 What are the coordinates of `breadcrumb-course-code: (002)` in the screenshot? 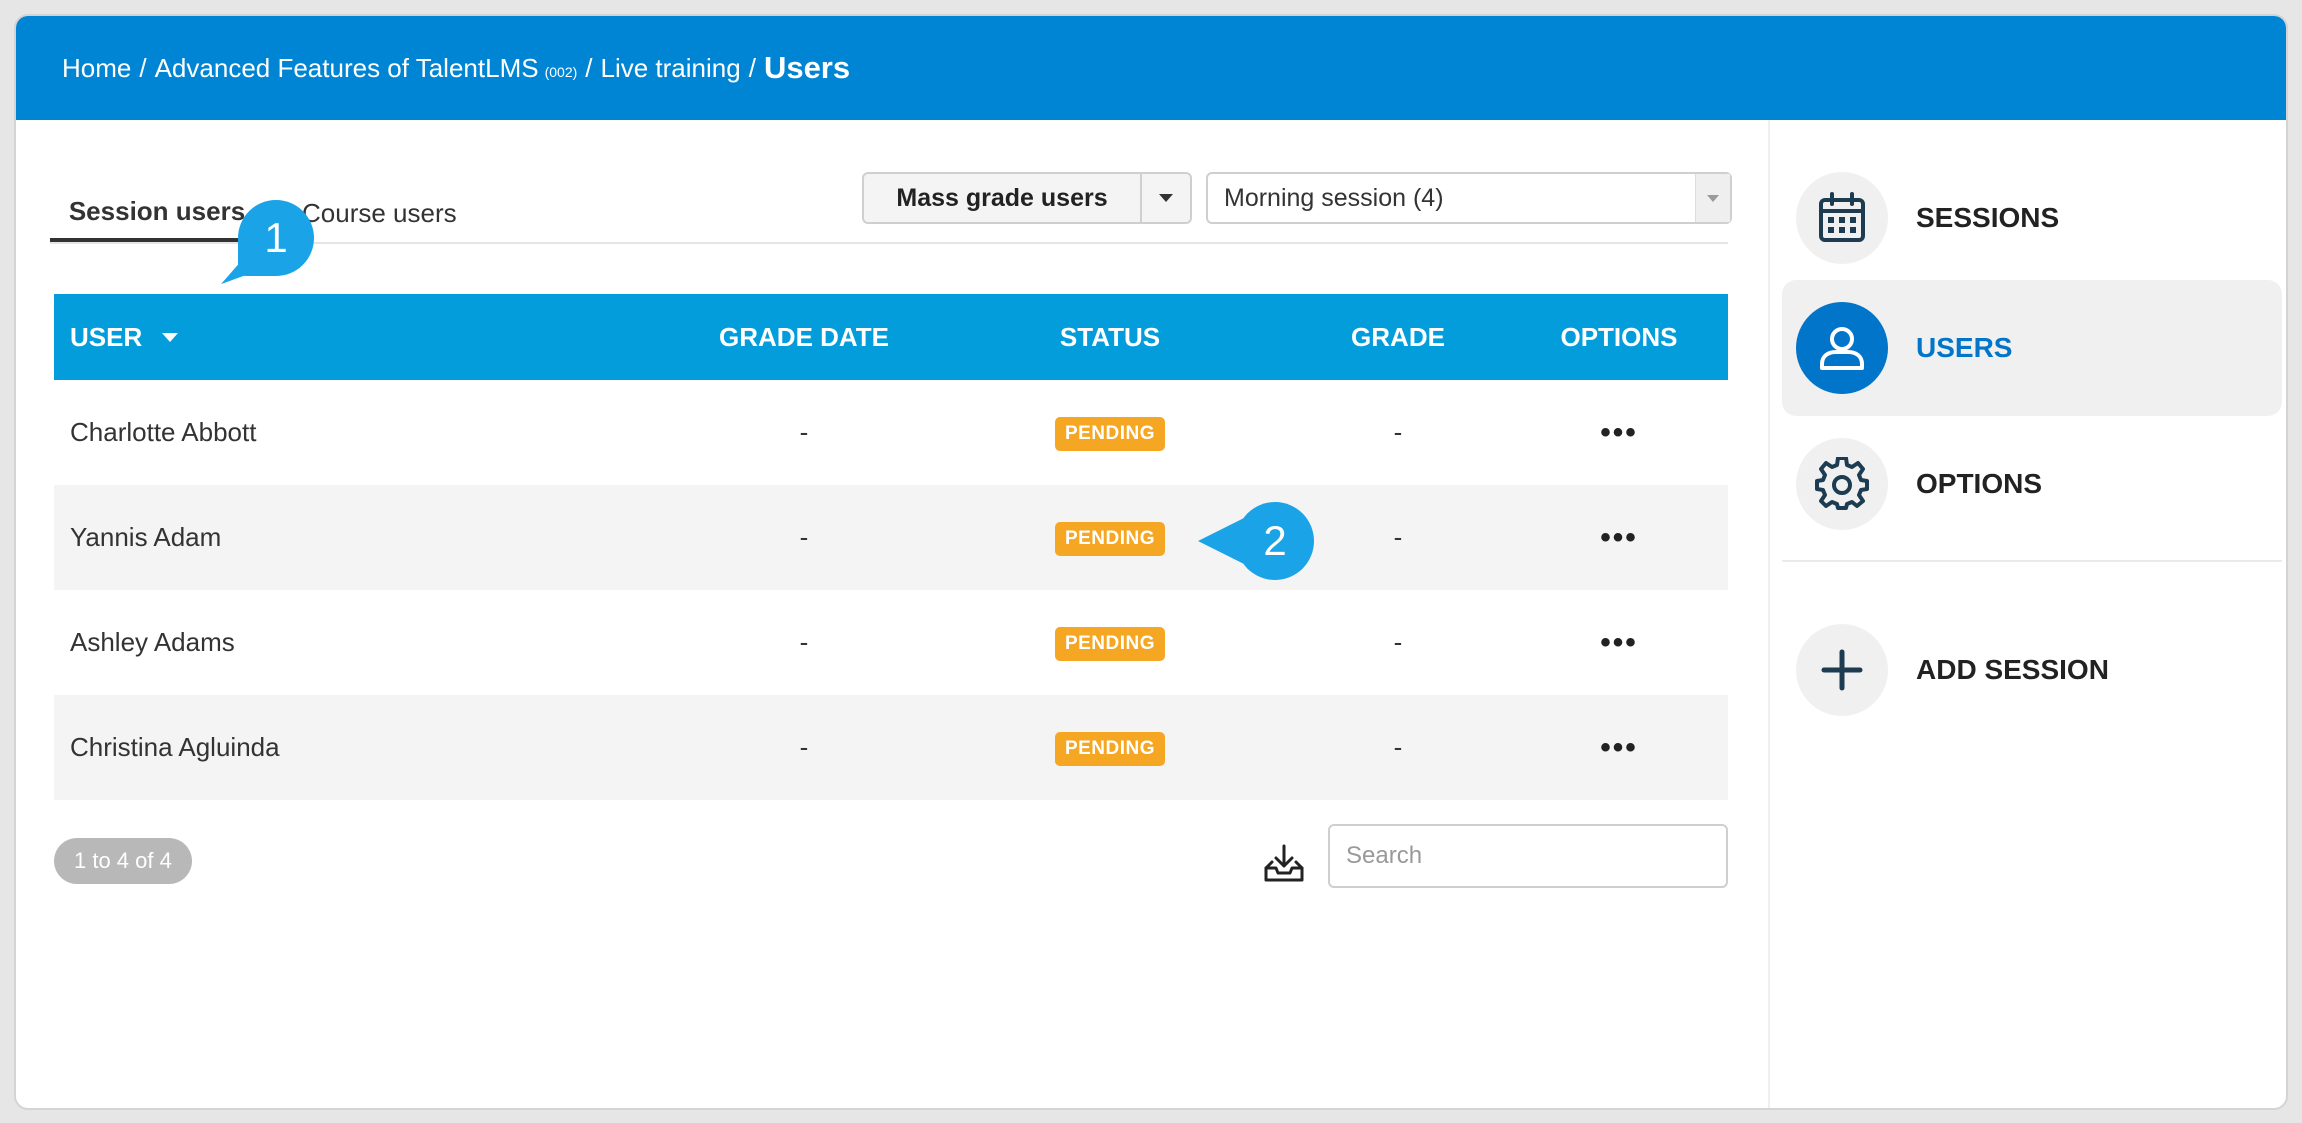 It's located at (561, 72).